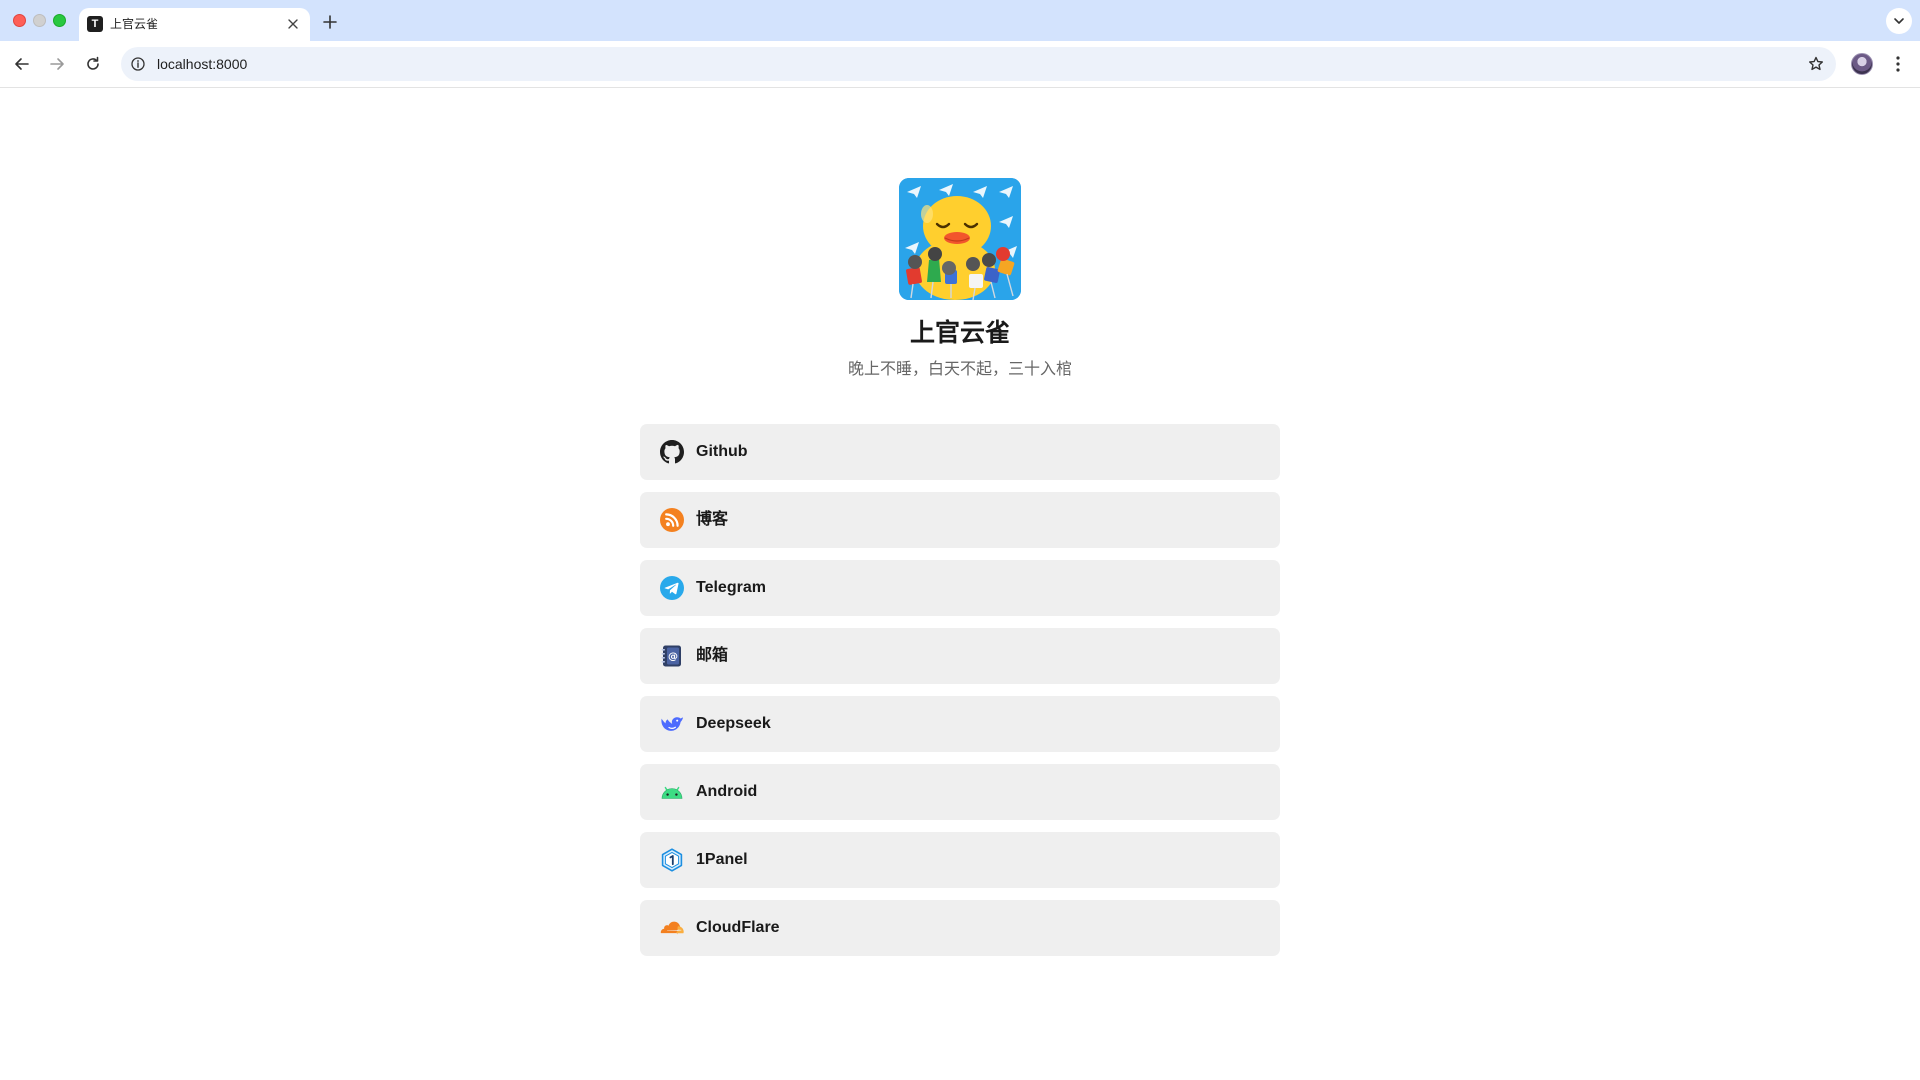 The width and height of the screenshot is (1920, 1080). I want to click on bookmark-star-icon, so click(1816, 64).